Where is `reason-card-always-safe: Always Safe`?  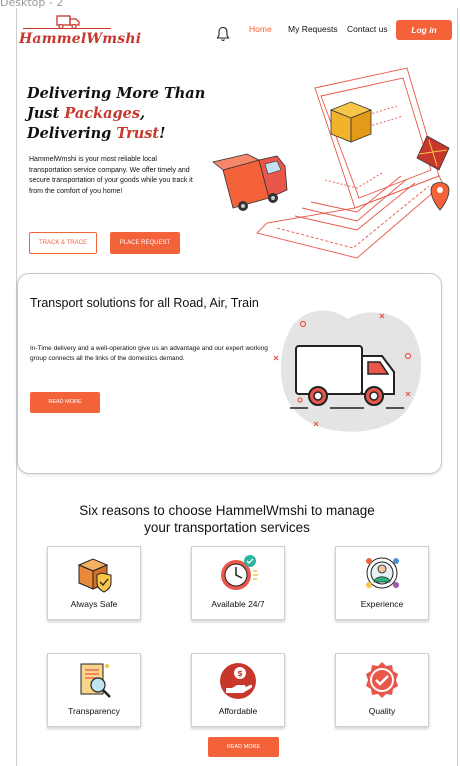 reason-card-always-safe: Always Safe is located at coordinates (94, 583).